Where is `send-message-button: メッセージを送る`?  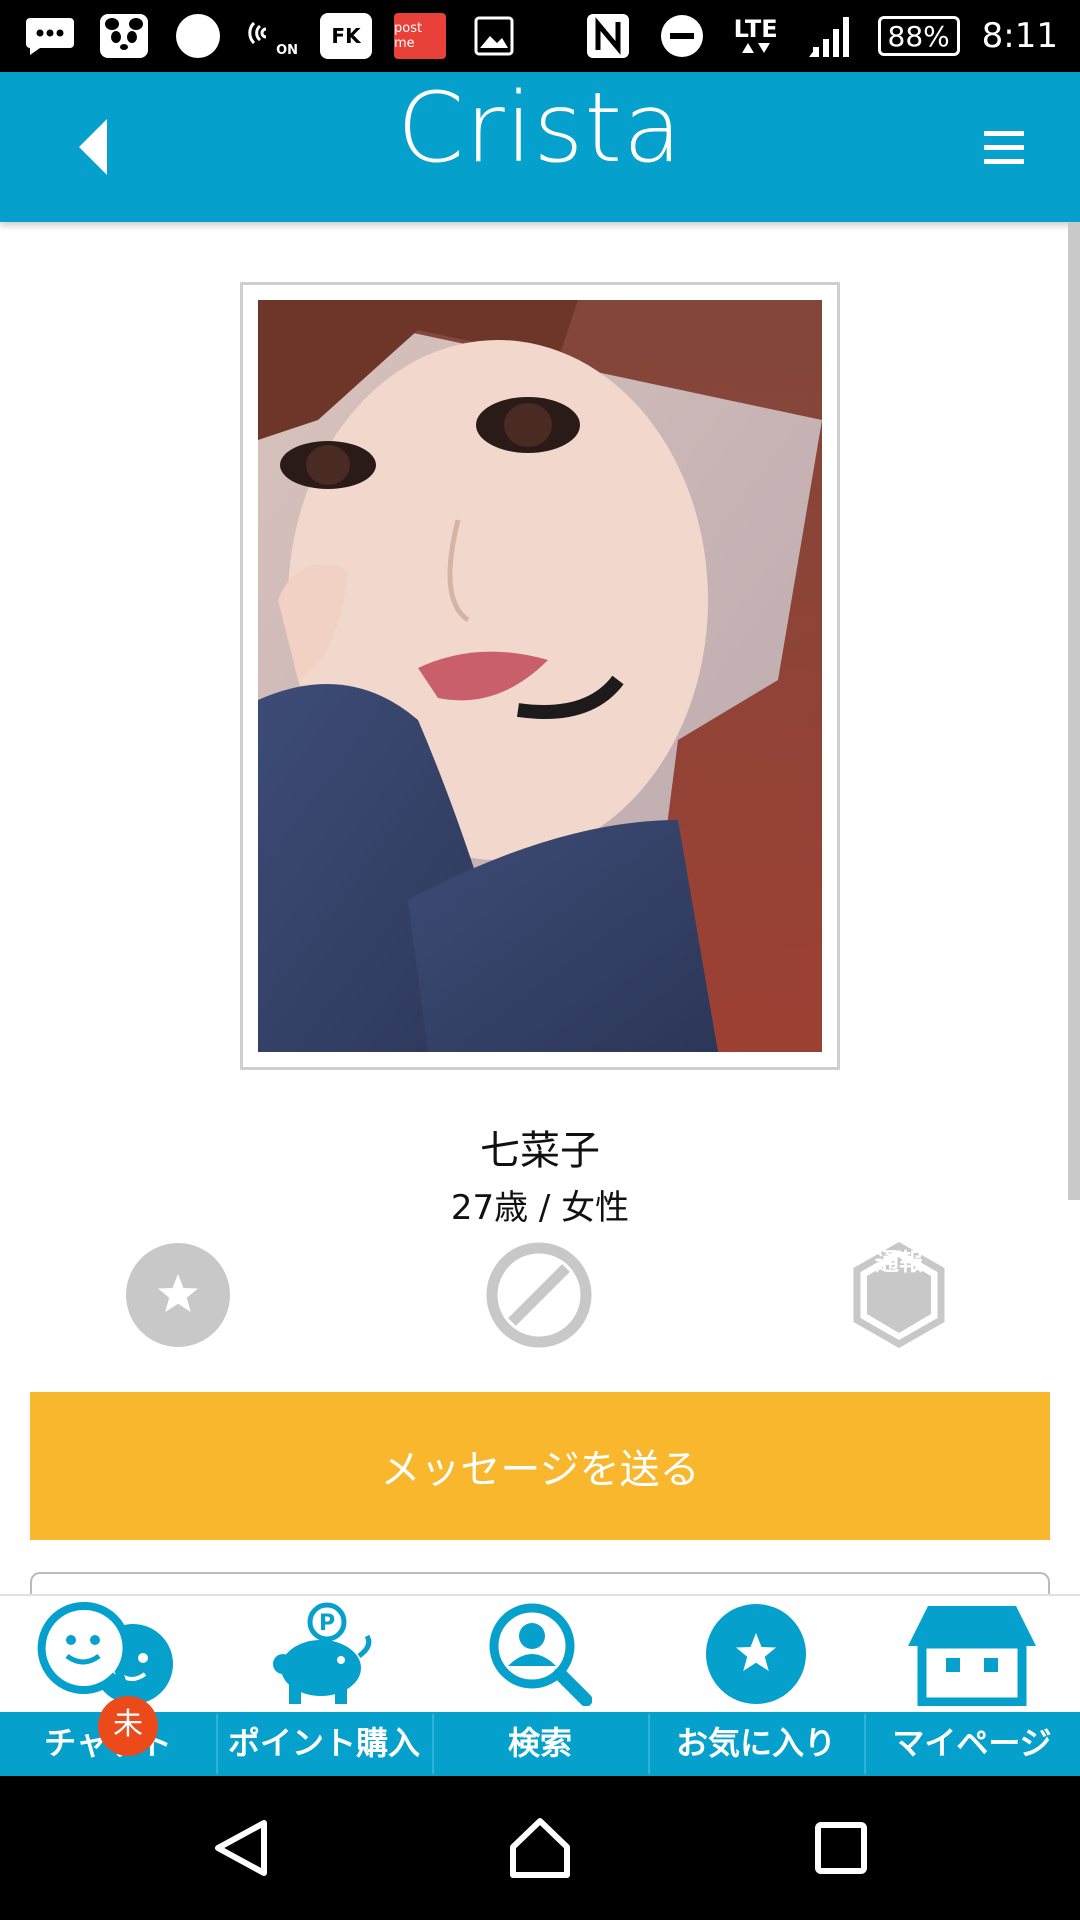 send-message-button: メッセージを送る is located at coordinates (540, 1466).